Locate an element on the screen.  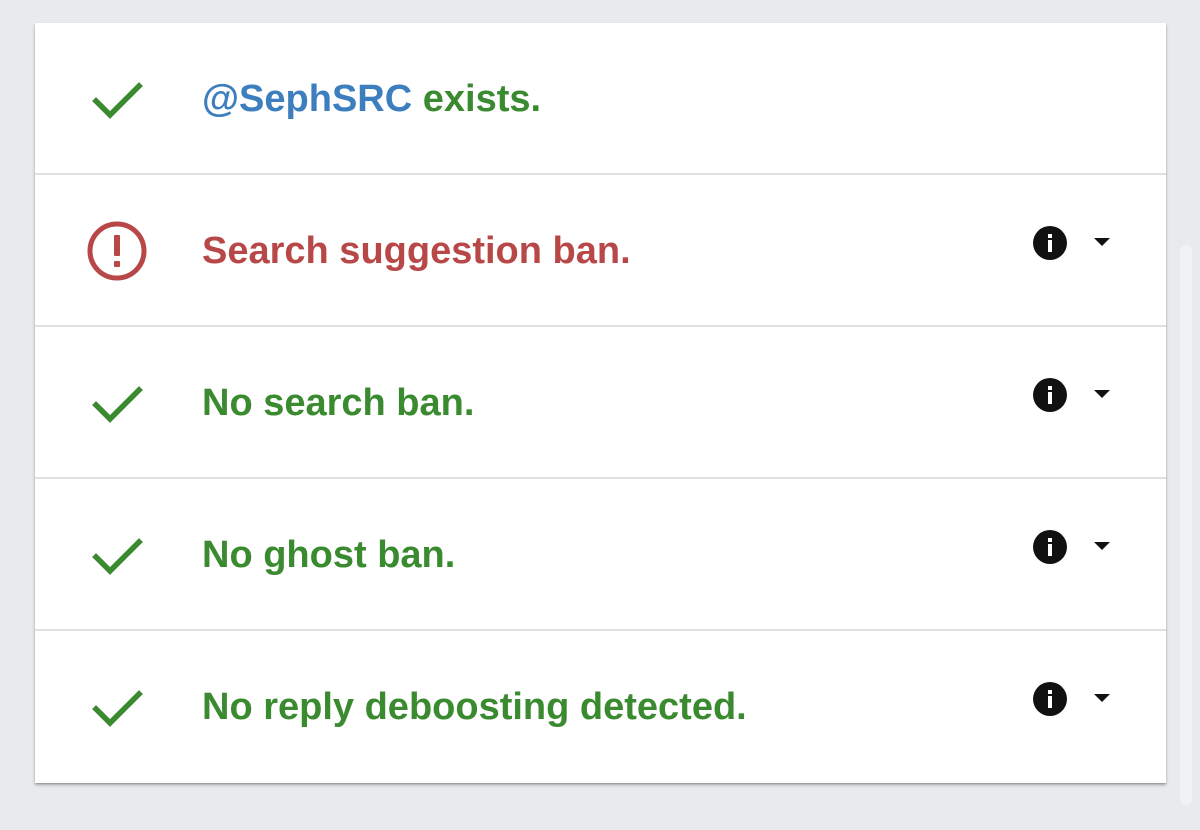
user-handle-link: @SephSRC is located at coordinates (307, 99).